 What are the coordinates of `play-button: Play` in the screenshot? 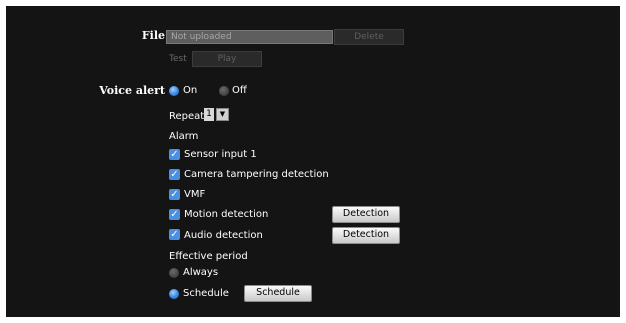 It's located at (227, 59).